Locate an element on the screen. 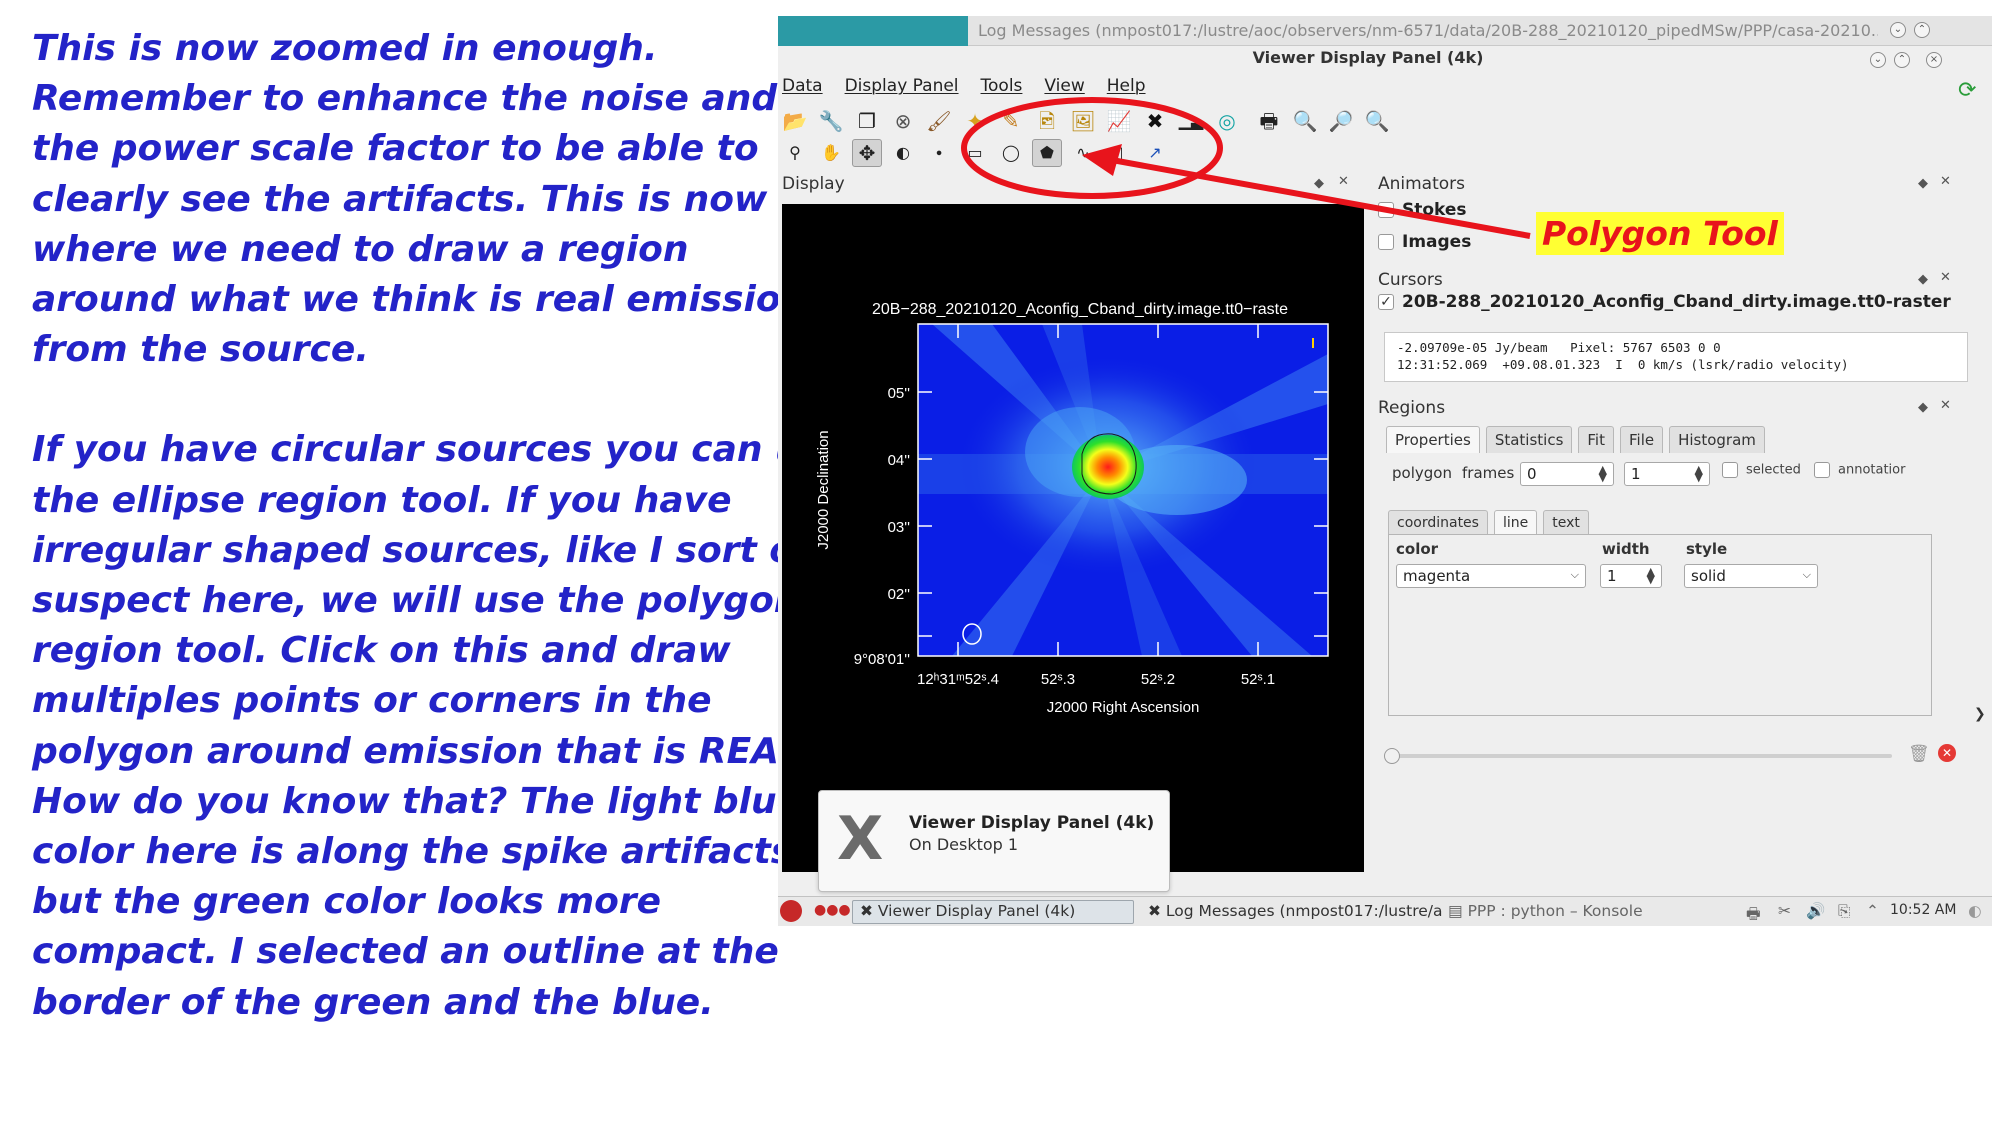  annotation-checkbox is located at coordinates (1822, 470).